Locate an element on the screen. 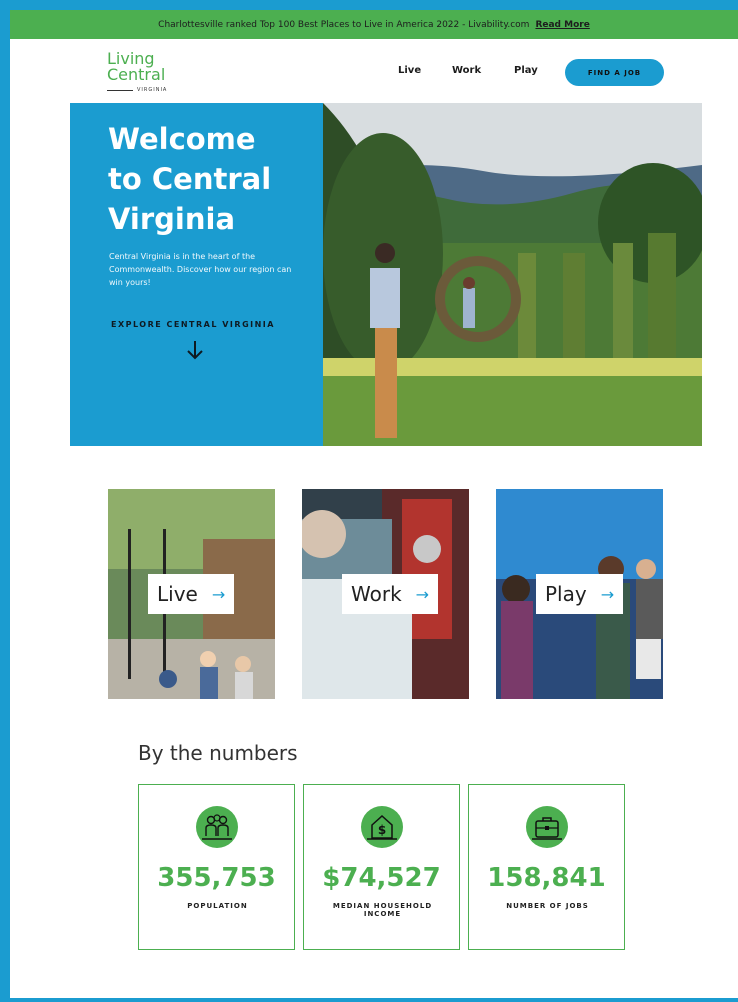  stat-jobs: 158,841 NUMBER OF JOBS is located at coordinates (546, 867).